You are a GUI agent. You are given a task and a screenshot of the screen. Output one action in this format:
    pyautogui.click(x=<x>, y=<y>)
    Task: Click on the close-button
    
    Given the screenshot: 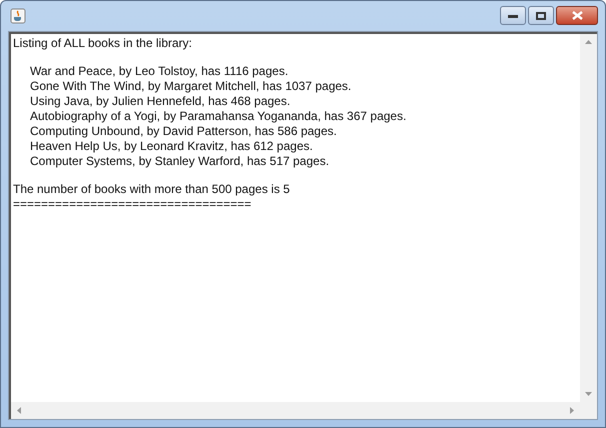 What is the action you would take?
    pyautogui.click(x=577, y=15)
    